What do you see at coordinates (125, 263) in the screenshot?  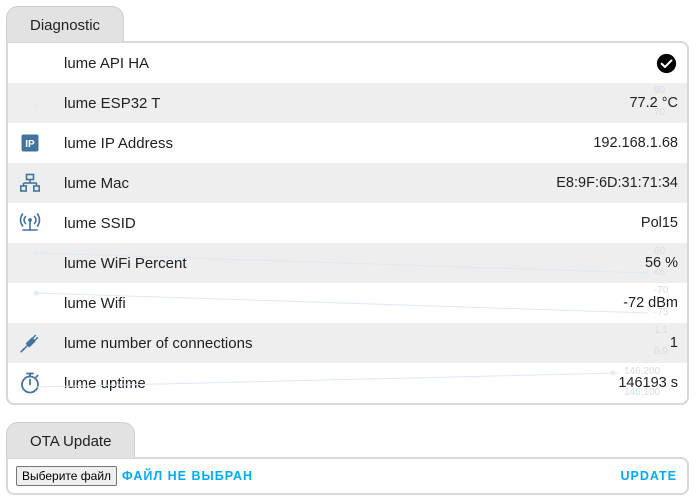 I see `entity-label: lume WiFi Percent` at bounding box center [125, 263].